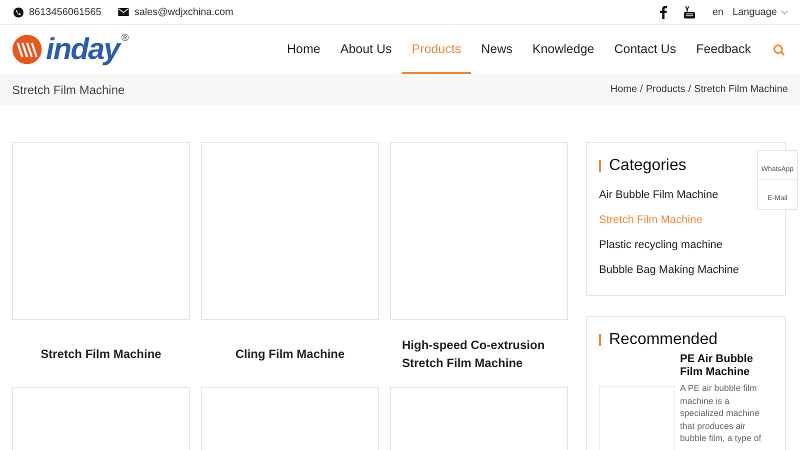 Image resolution: width=800 pixels, height=450 pixels. What do you see at coordinates (124, 12) in the screenshot?
I see `mail-icon` at bounding box center [124, 12].